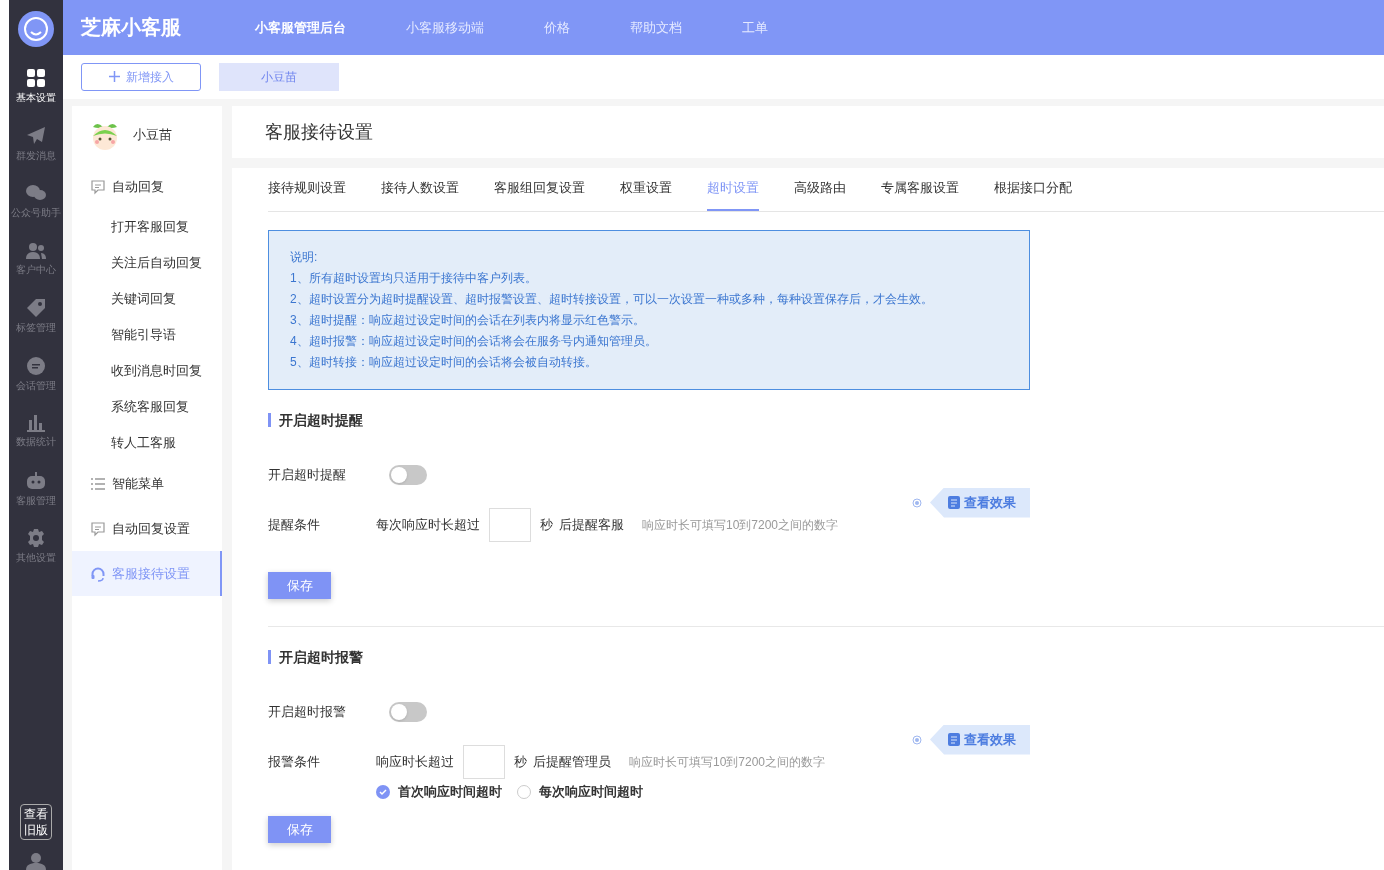 The image size is (1384, 870). I want to click on notice-title: 说明:, so click(304, 257).